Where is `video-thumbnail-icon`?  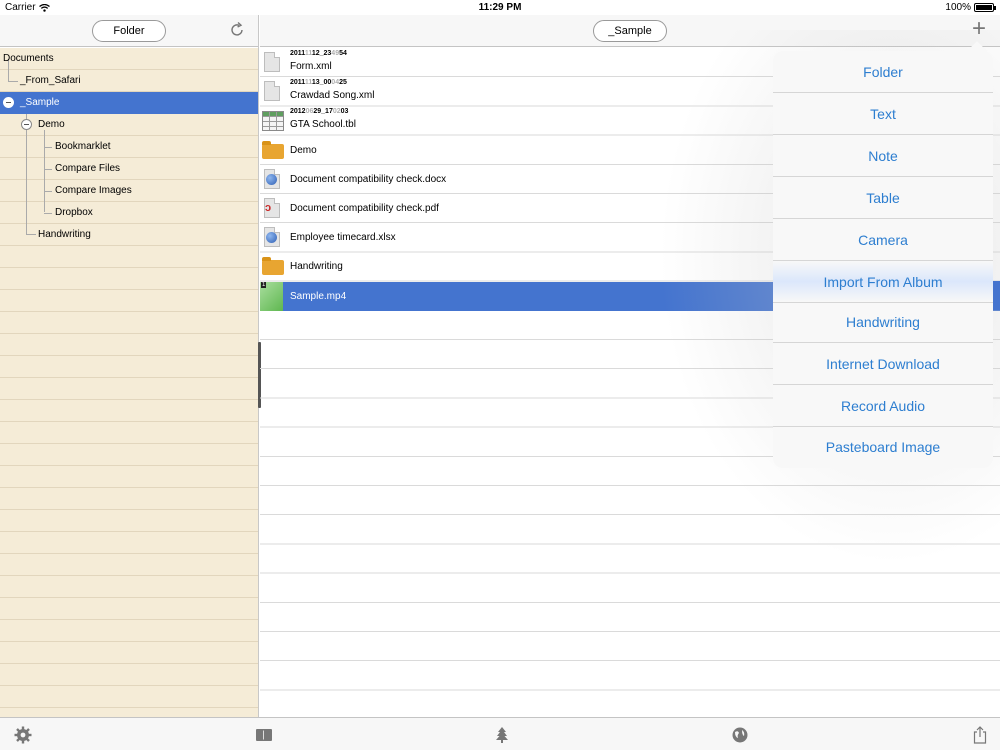
video-thumbnail-icon is located at coordinates (271, 296).